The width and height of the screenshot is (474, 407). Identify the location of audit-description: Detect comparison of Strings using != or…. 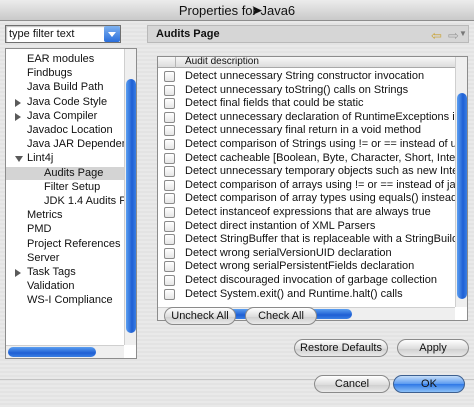
(320, 144).